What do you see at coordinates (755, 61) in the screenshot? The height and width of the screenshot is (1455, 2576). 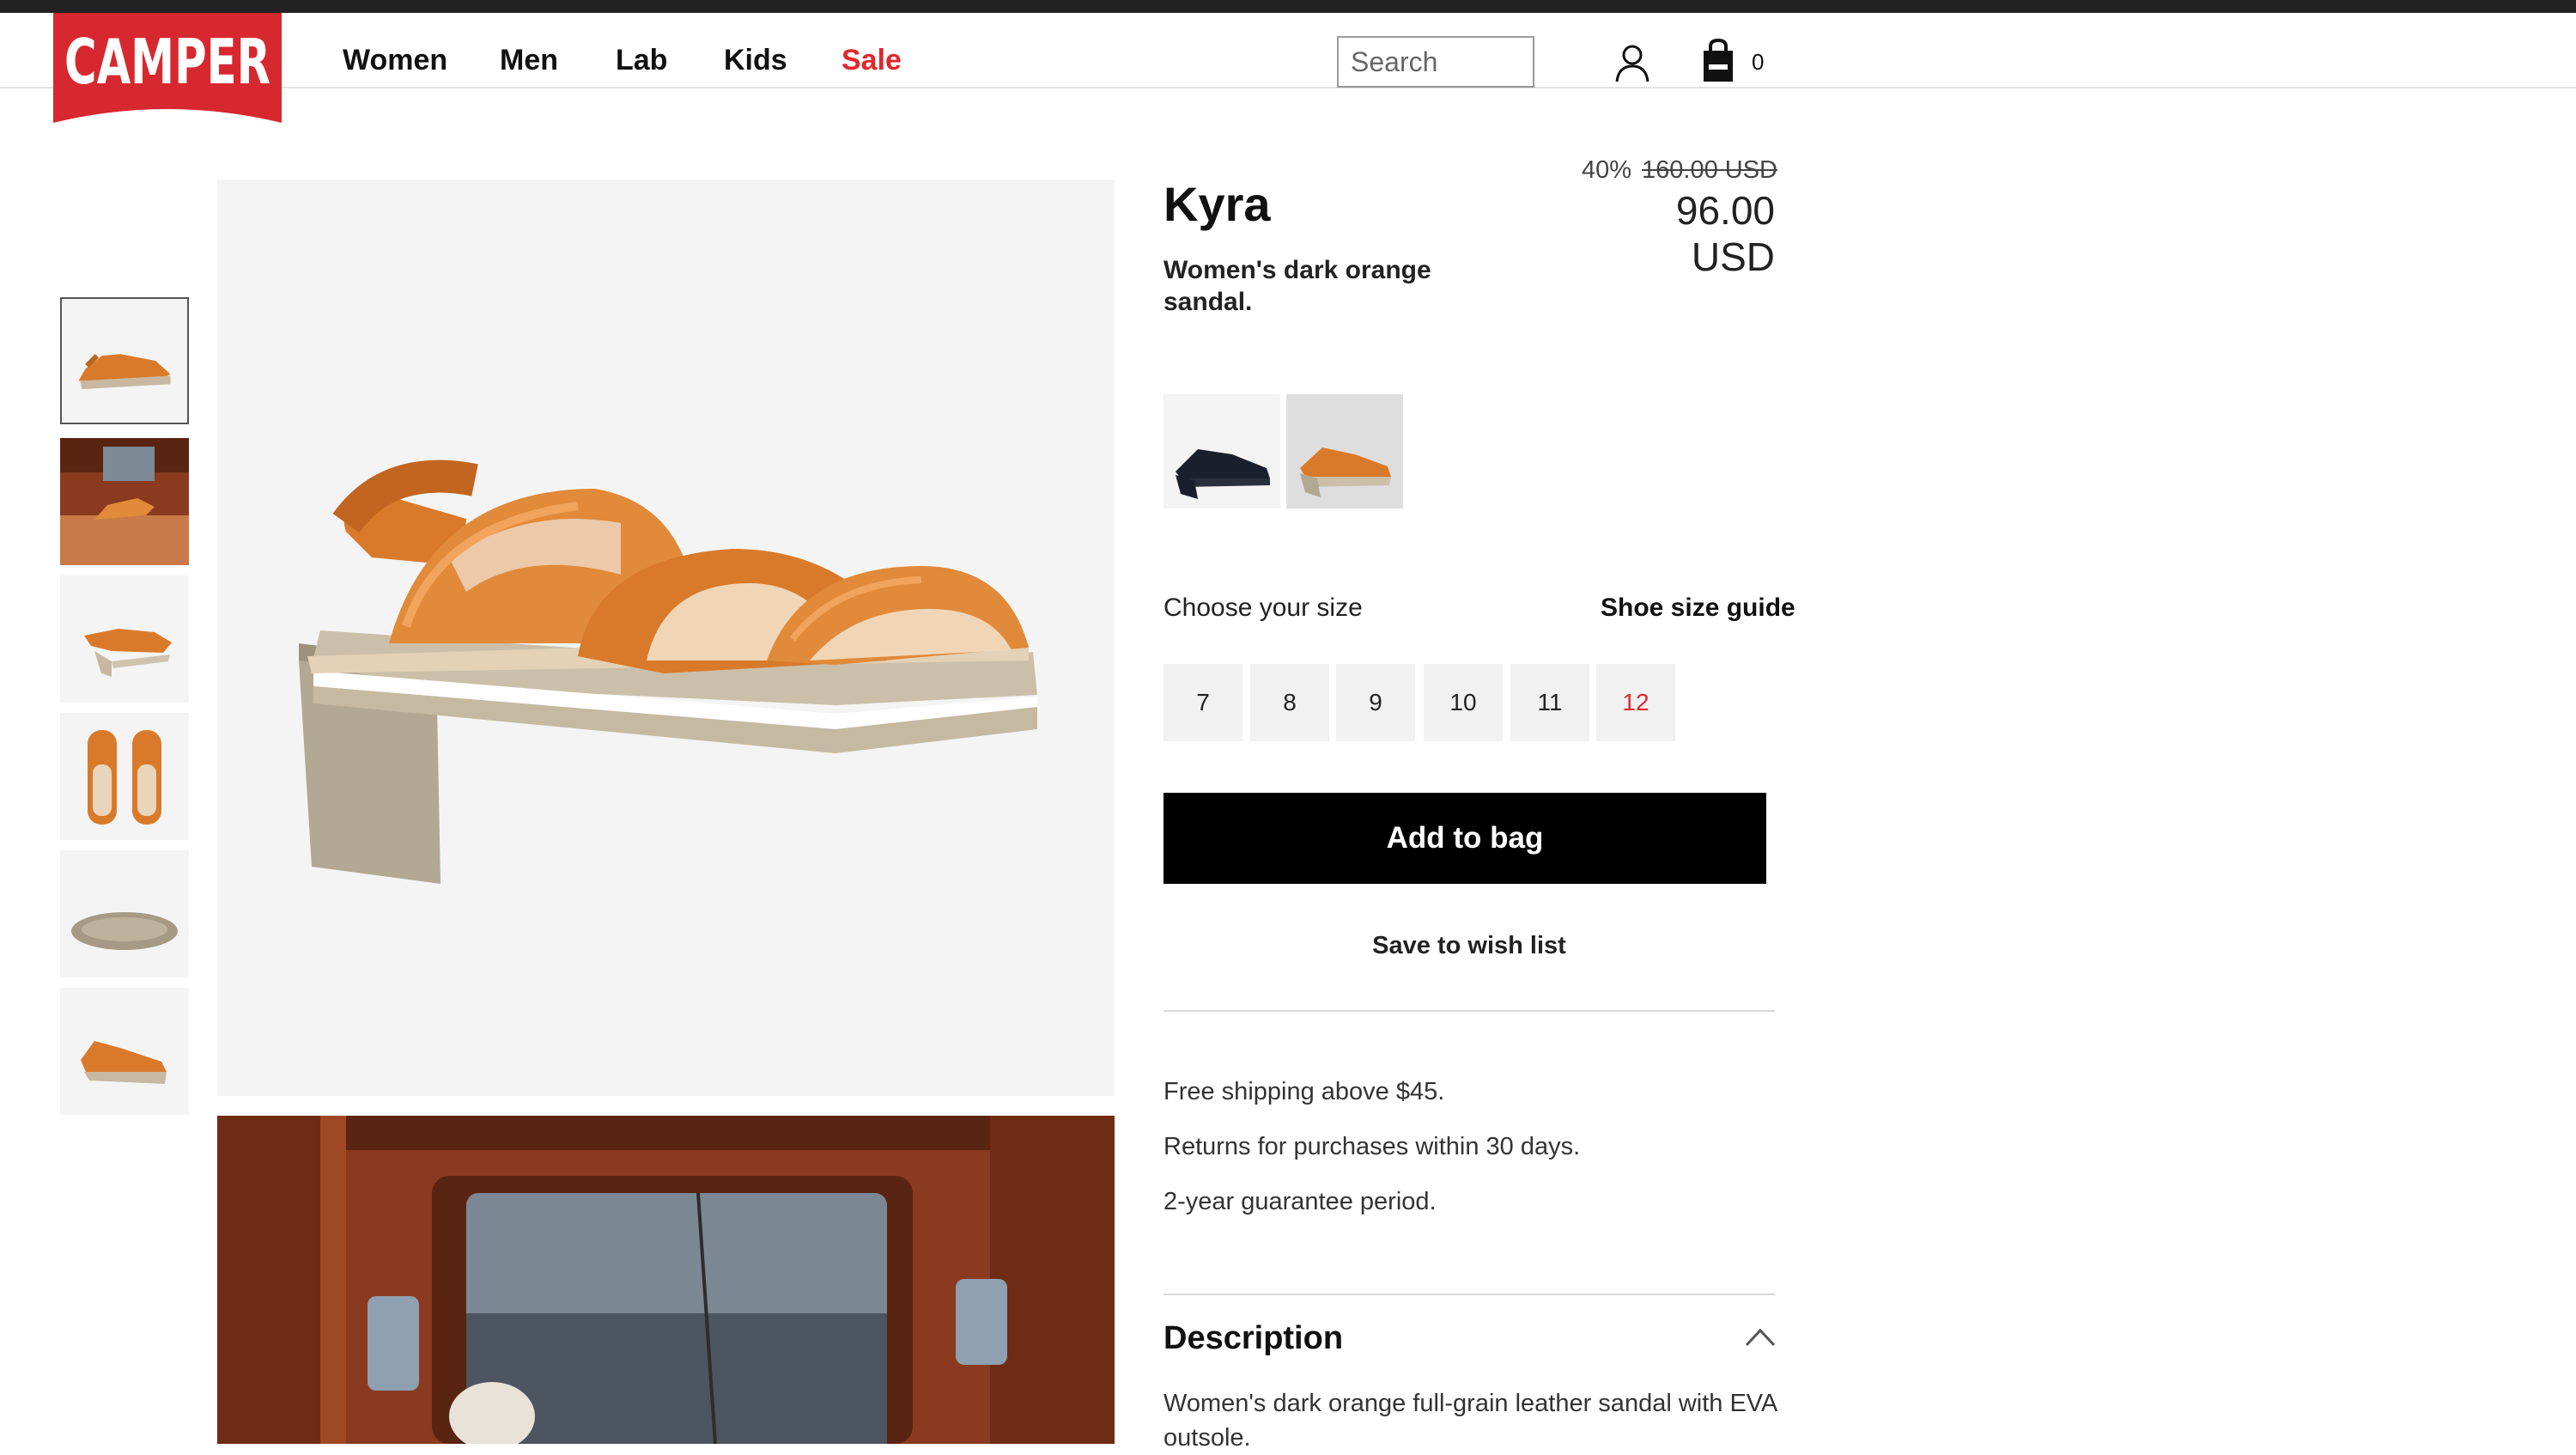 I see `nav-kids: Kids` at bounding box center [755, 61].